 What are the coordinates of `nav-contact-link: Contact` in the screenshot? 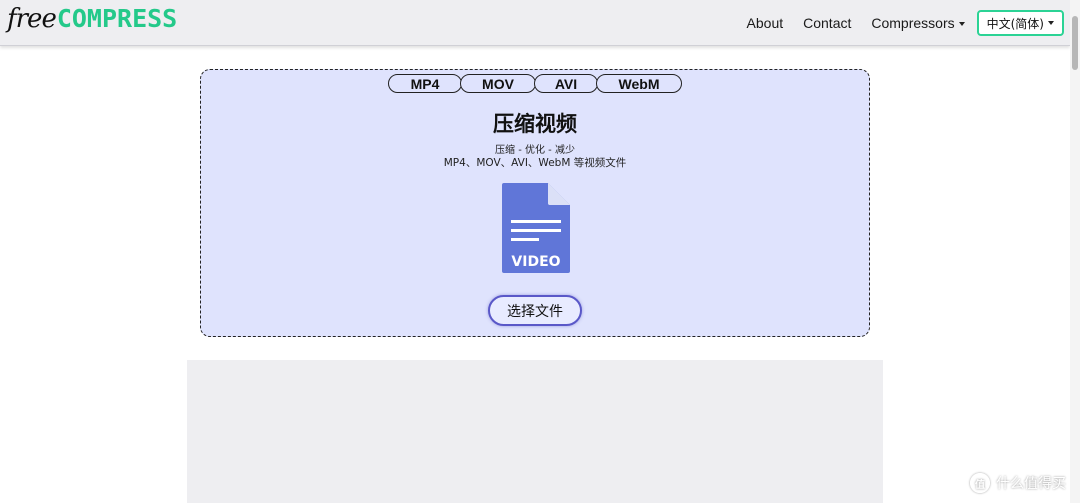 It's located at (827, 23).